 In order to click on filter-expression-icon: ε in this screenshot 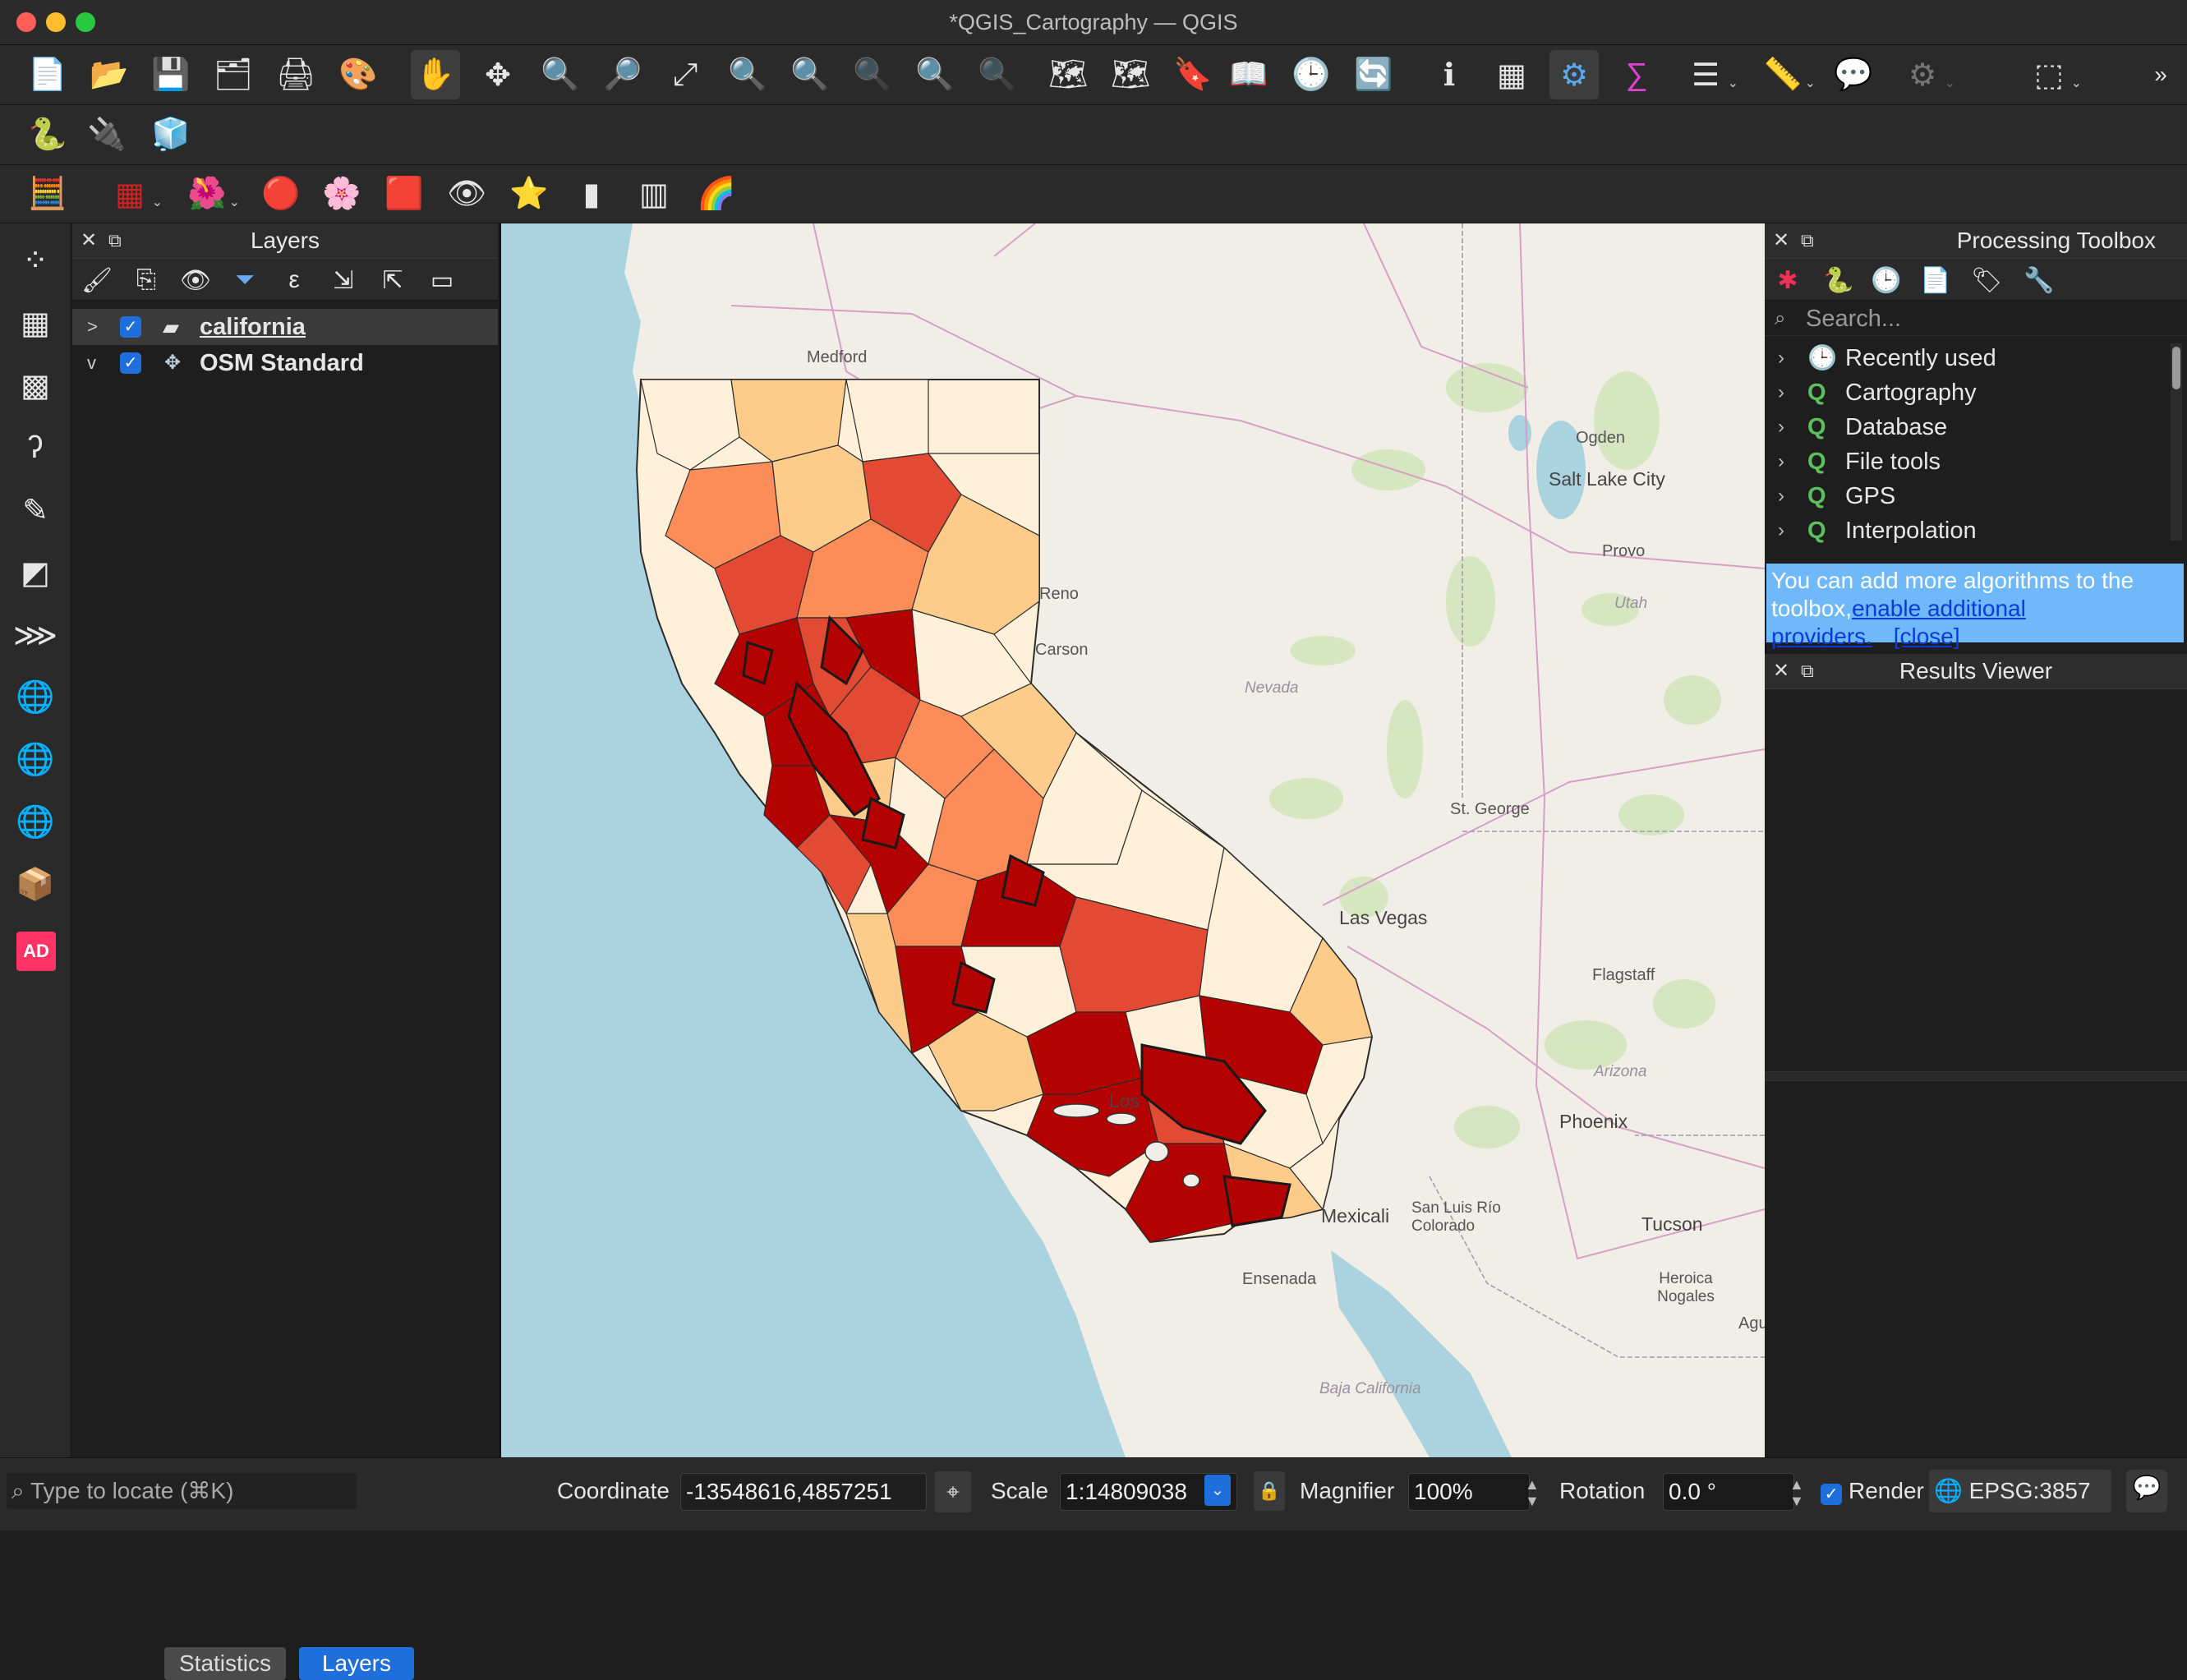, I will do `click(294, 280)`.